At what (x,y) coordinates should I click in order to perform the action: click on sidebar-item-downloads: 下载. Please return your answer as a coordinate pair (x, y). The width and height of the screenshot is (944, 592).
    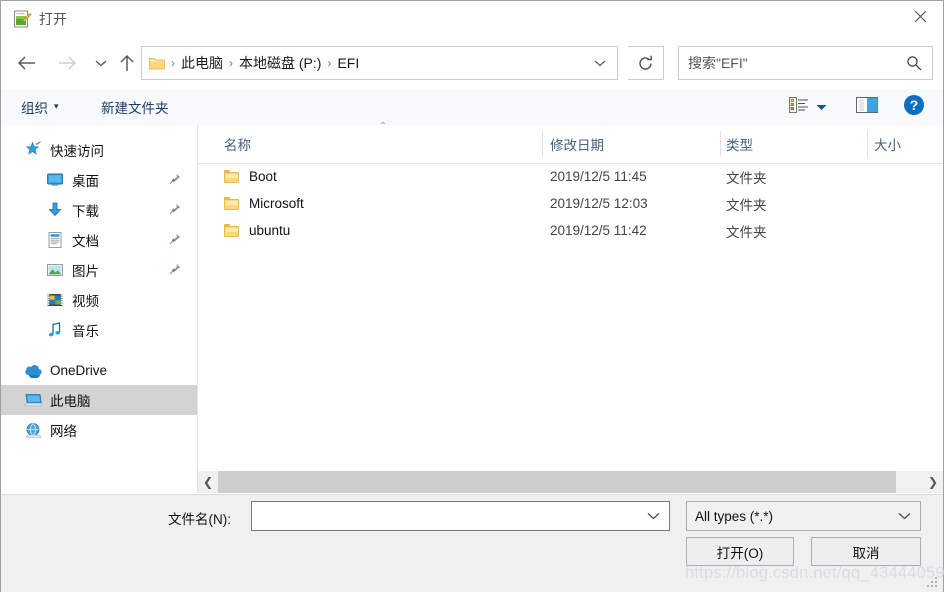
    Looking at the image, I should click on (99, 210).